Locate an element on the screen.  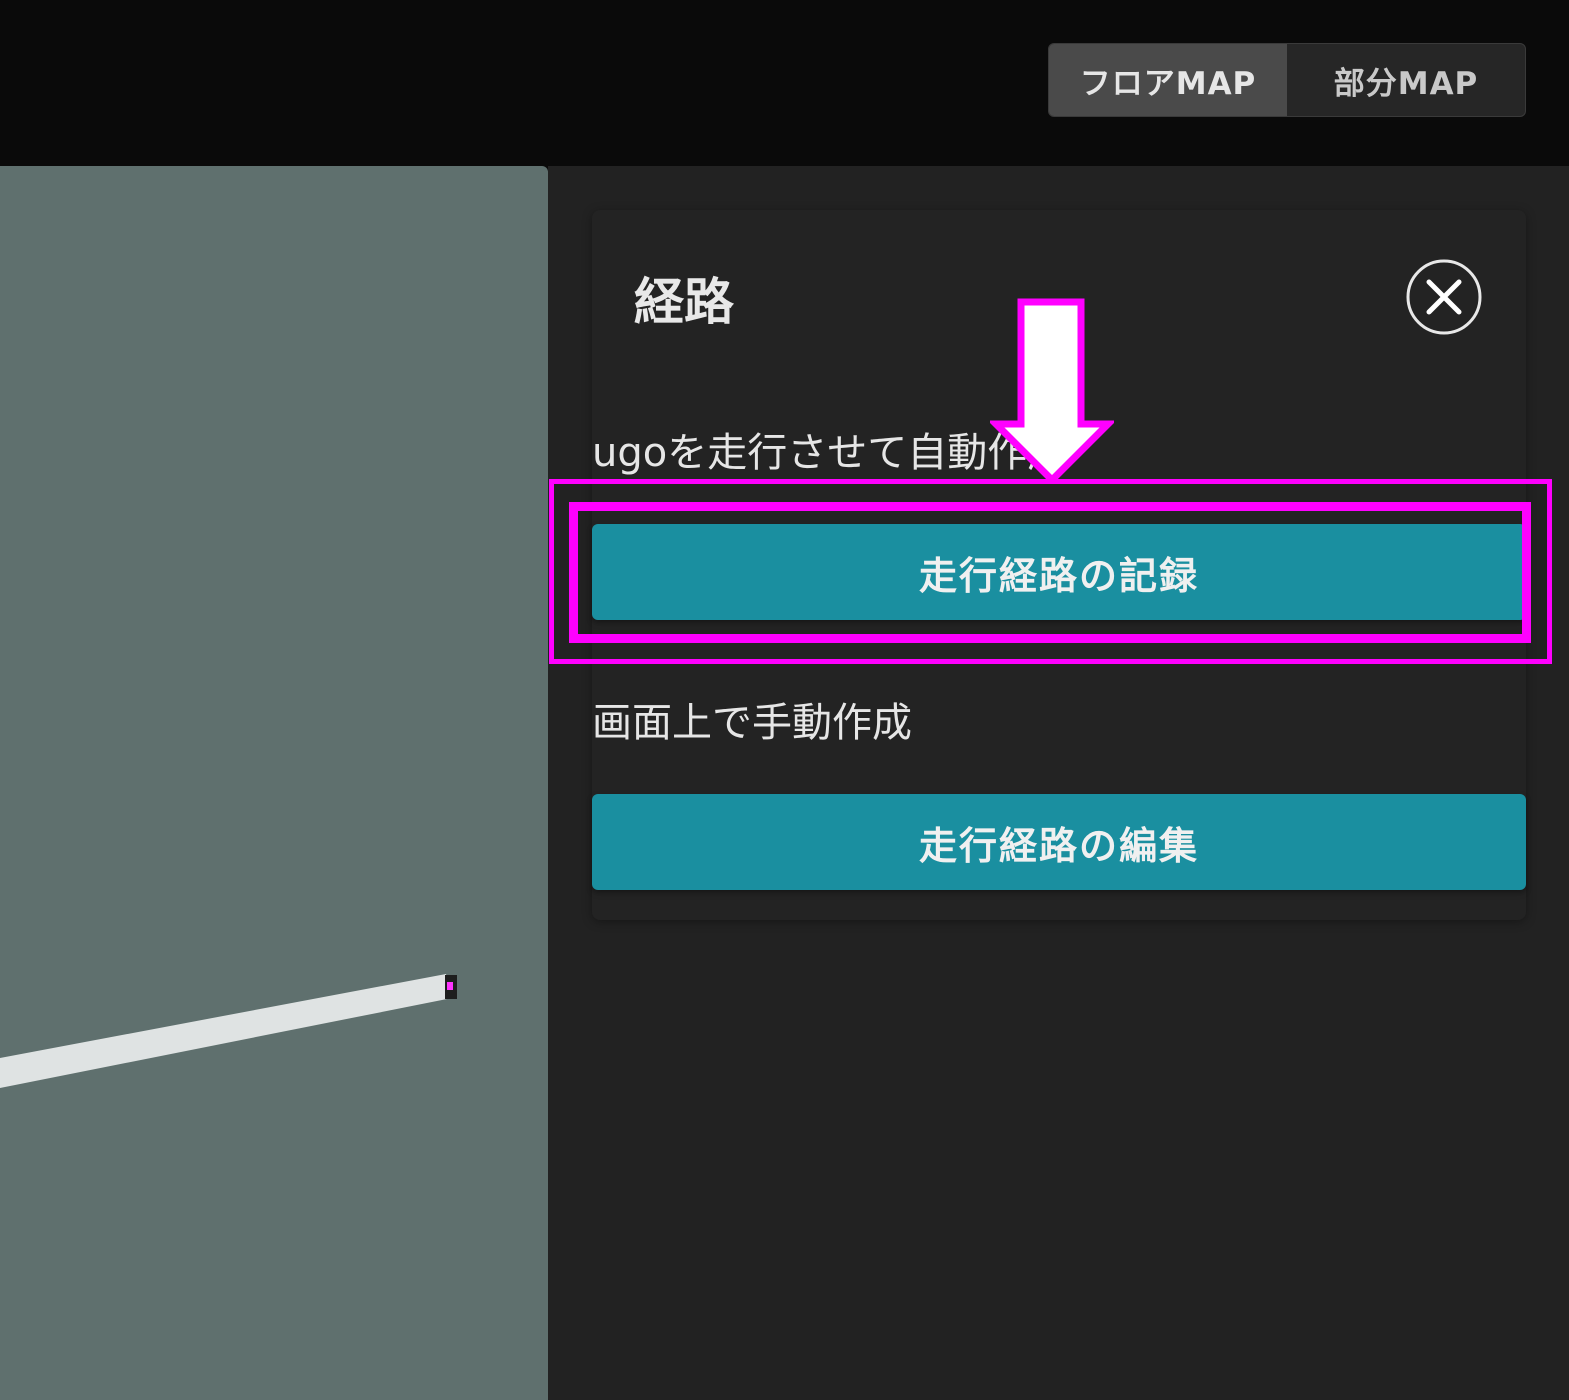
route-end-dot is located at coordinates (450, 986).